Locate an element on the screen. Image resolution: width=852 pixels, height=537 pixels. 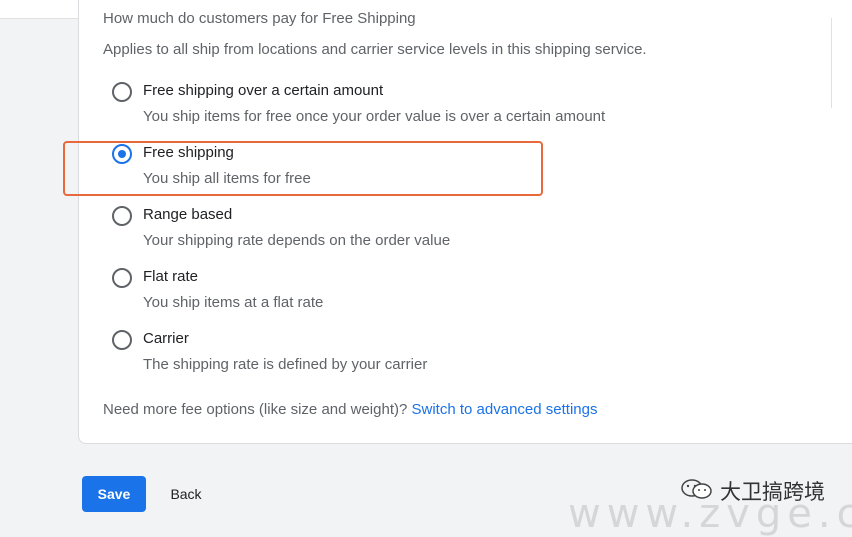
advanced-settings-link: Switch to advanced settings is located at coordinates (505, 409).